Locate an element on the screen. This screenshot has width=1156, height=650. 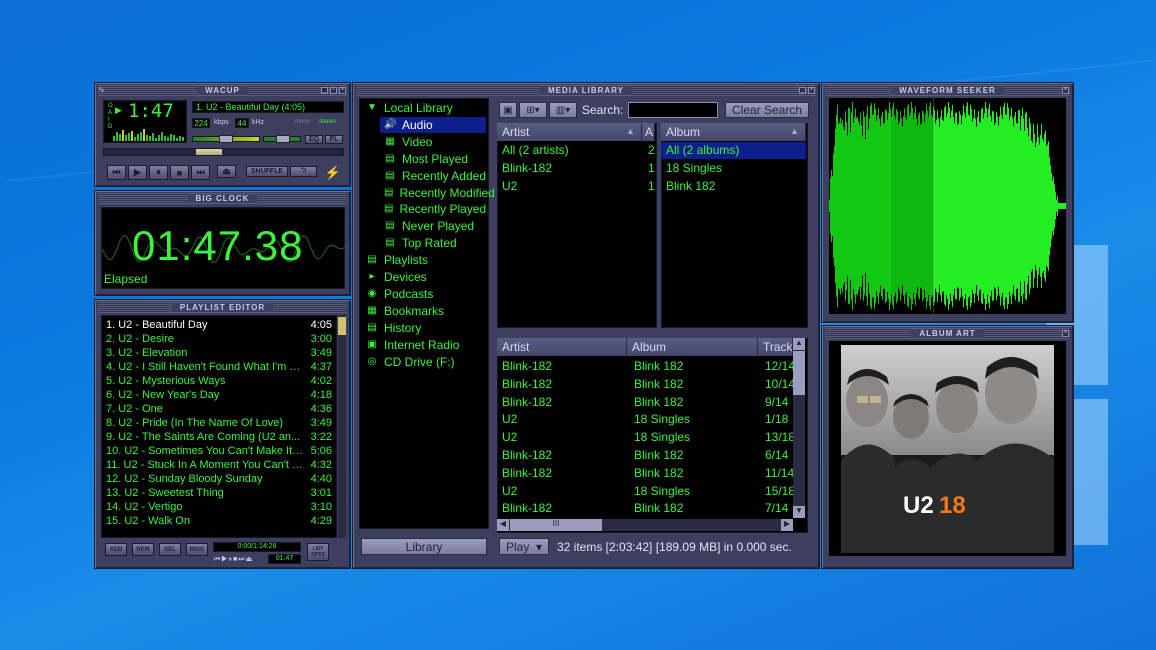
track-row: Blink-182 Blink 182 11/14 is located at coordinates (645, 473).